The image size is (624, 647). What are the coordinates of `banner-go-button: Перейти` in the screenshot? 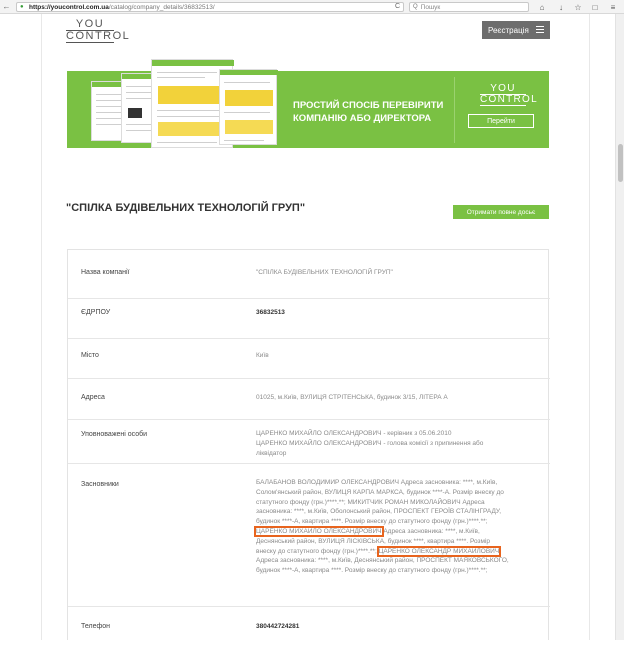 It's located at (501, 121).